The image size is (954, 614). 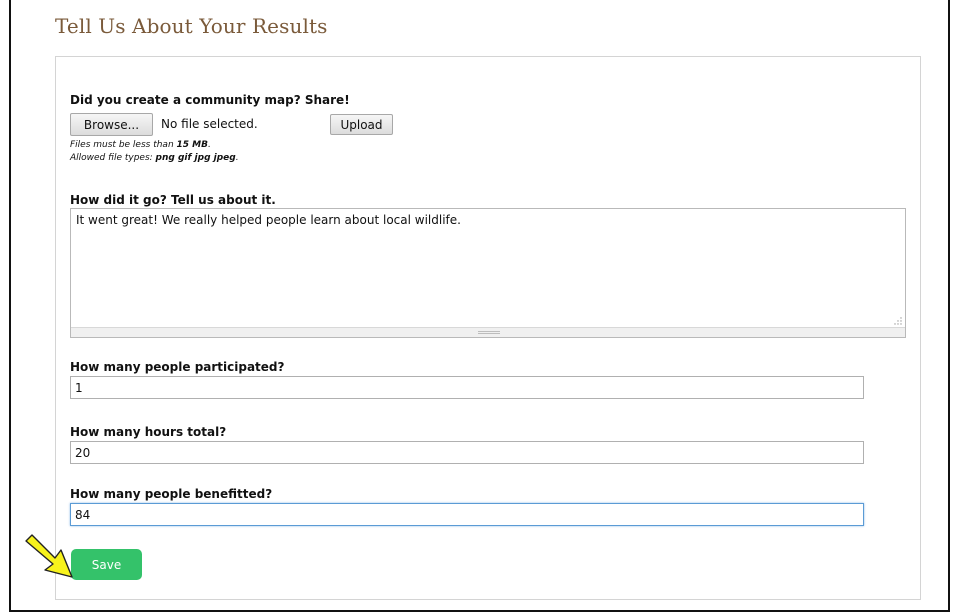 I want to click on pointer-arrow-icon, so click(x=49, y=556).